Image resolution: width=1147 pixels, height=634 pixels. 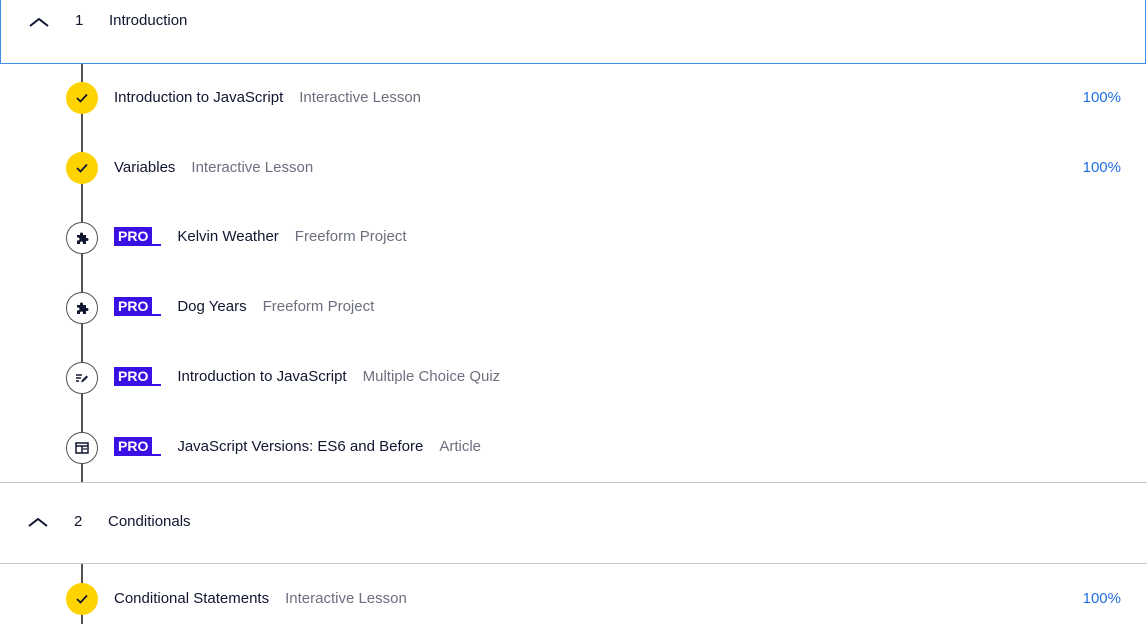 What do you see at coordinates (79, 20) in the screenshot?
I see `section-number: 1` at bounding box center [79, 20].